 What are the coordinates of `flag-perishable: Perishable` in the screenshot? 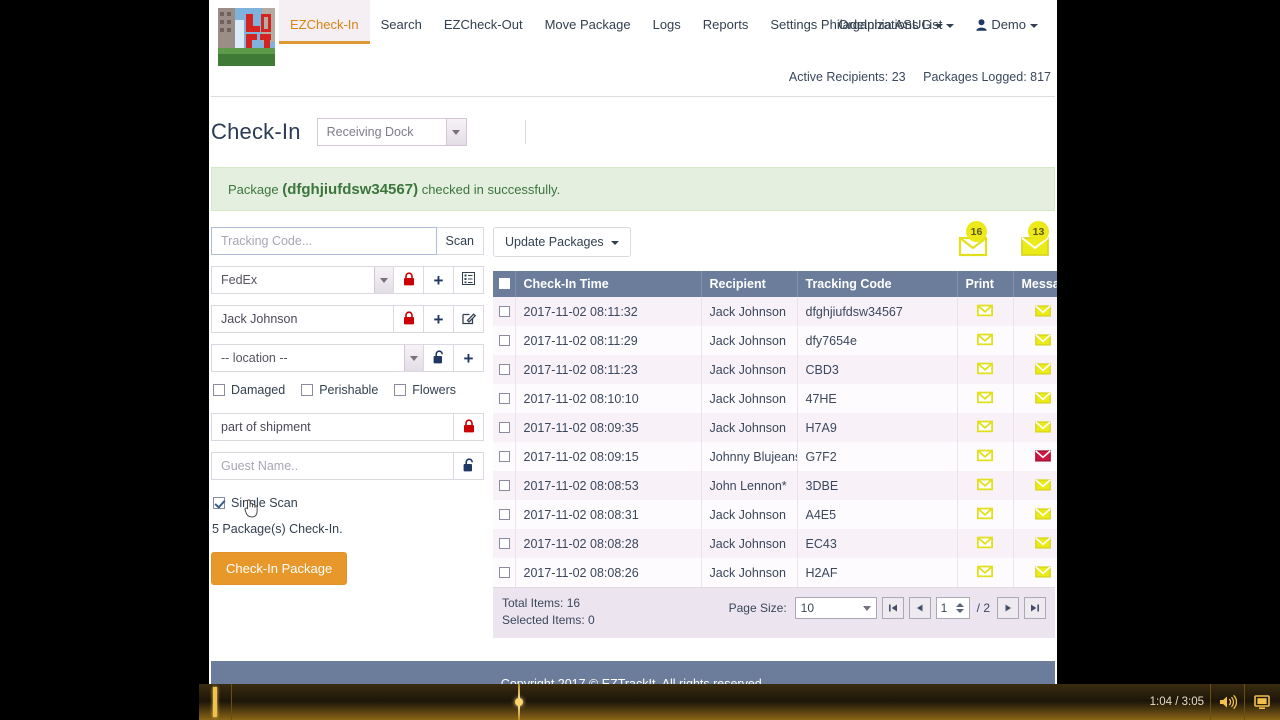 It's located at (339, 390).